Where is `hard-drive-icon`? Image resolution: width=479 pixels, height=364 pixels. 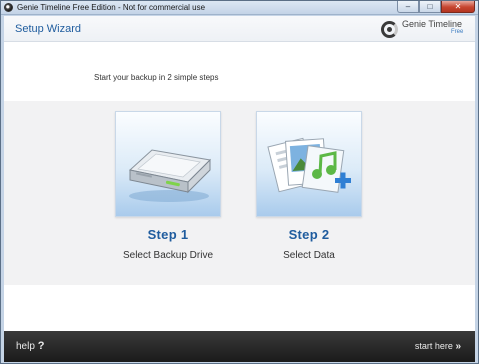 hard-drive-icon is located at coordinates (170, 175).